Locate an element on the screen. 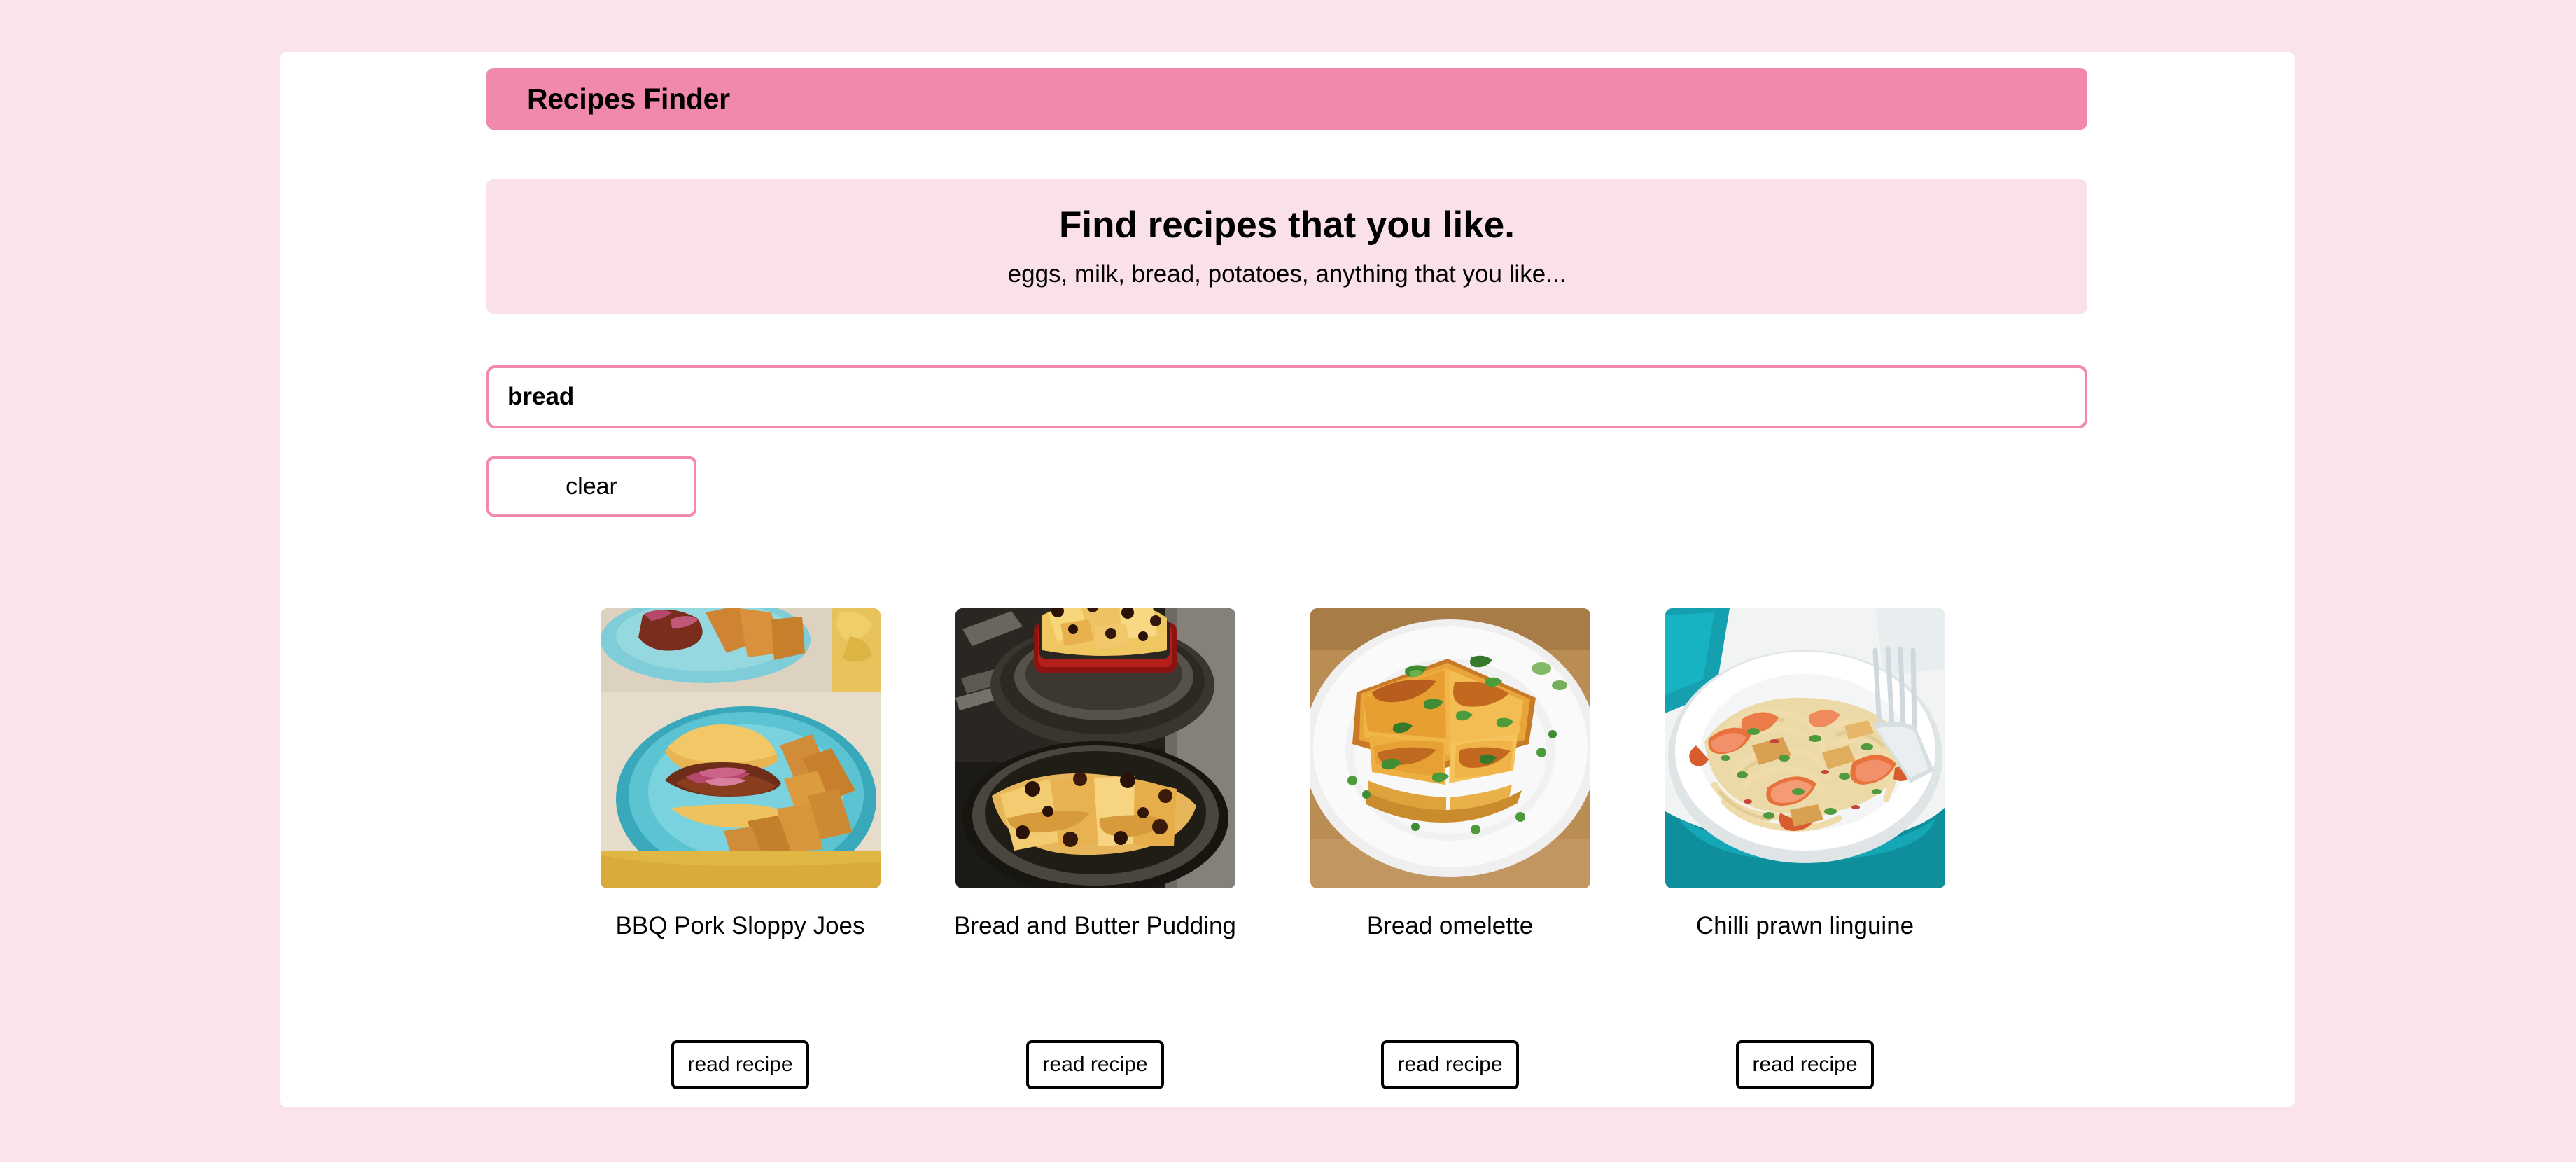 This screenshot has width=2576, height=1162. recipe-image-bread-and-butter-pudding is located at coordinates (1095, 748).